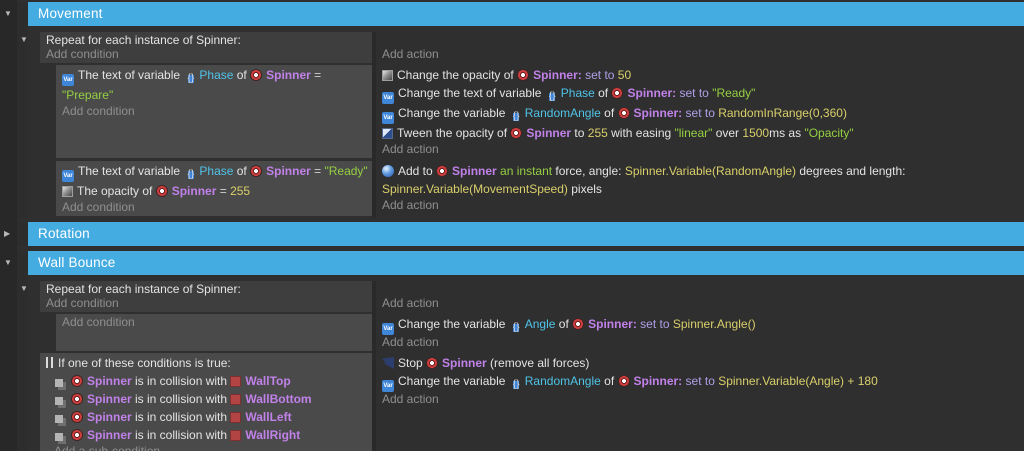 The height and width of the screenshot is (451, 1024). I want to click on text-segment: of, so click(242, 171).